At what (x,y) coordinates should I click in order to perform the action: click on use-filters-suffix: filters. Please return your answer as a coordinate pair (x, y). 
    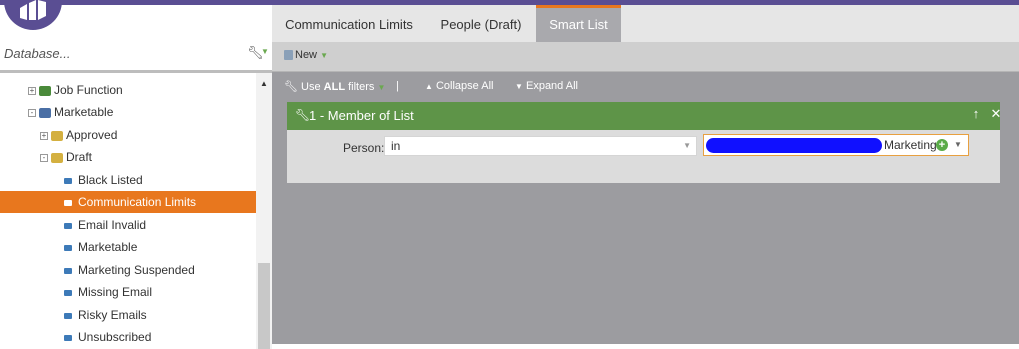
    Looking at the image, I should click on (360, 87).